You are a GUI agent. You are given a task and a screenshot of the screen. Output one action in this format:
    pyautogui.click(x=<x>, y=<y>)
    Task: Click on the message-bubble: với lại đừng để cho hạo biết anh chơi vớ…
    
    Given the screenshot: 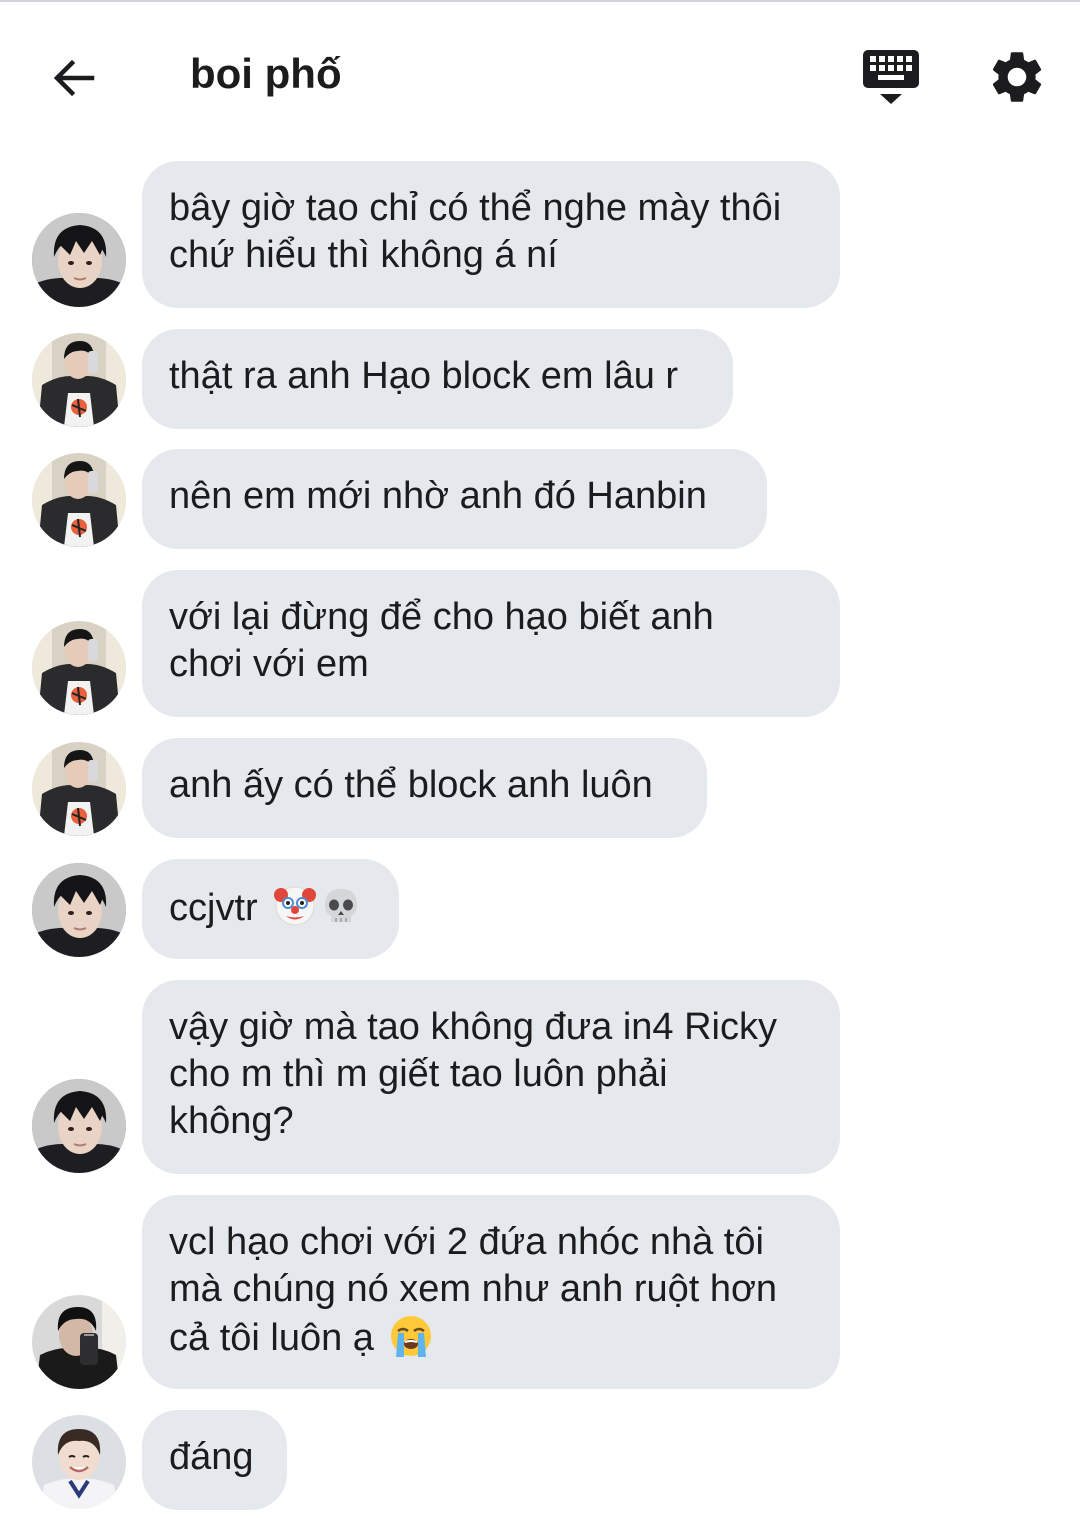 What is the action you would take?
    pyautogui.click(x=491, y=643)
    